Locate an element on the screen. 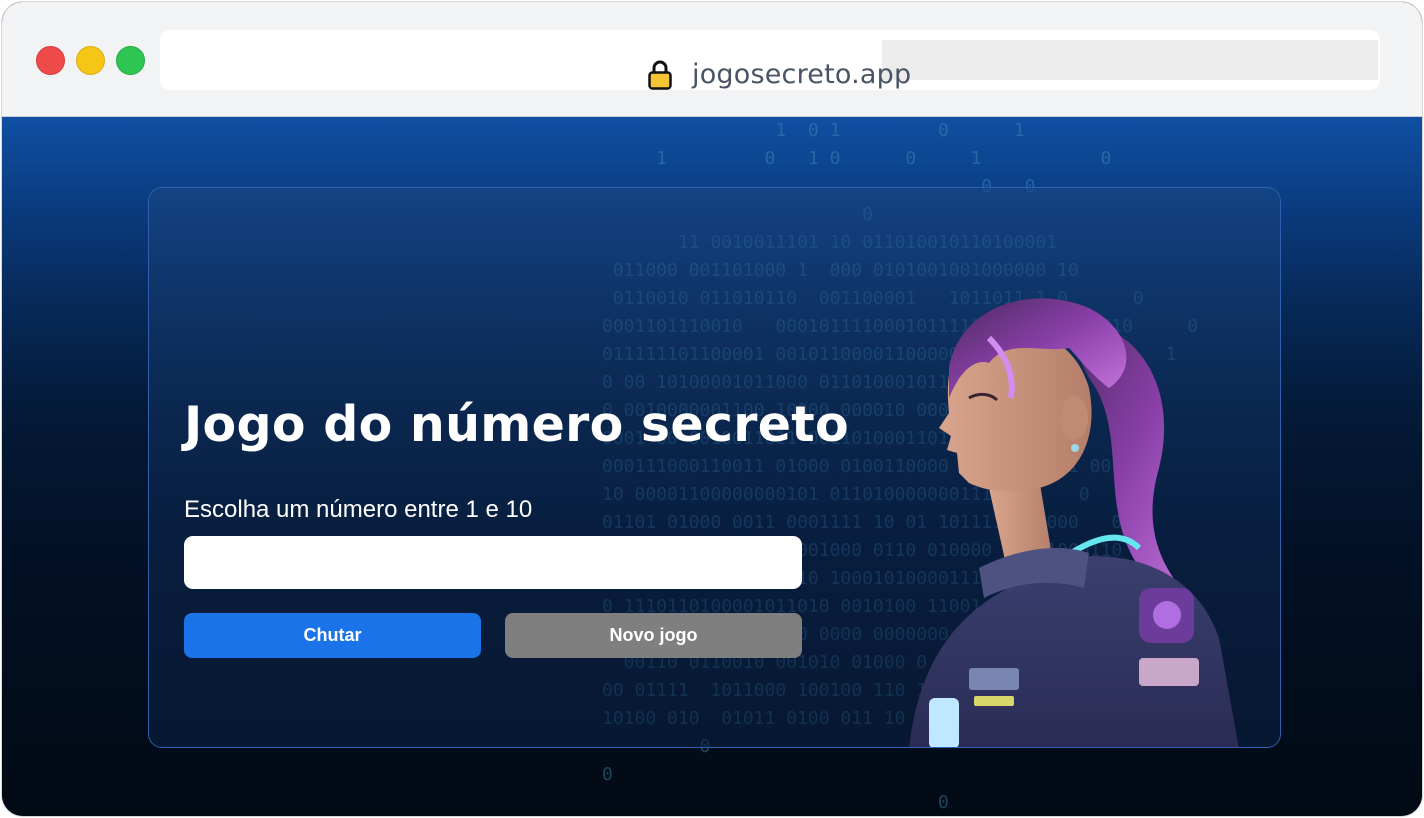  address-bar: jogosecreto.app is located at coordinates (770, 60).